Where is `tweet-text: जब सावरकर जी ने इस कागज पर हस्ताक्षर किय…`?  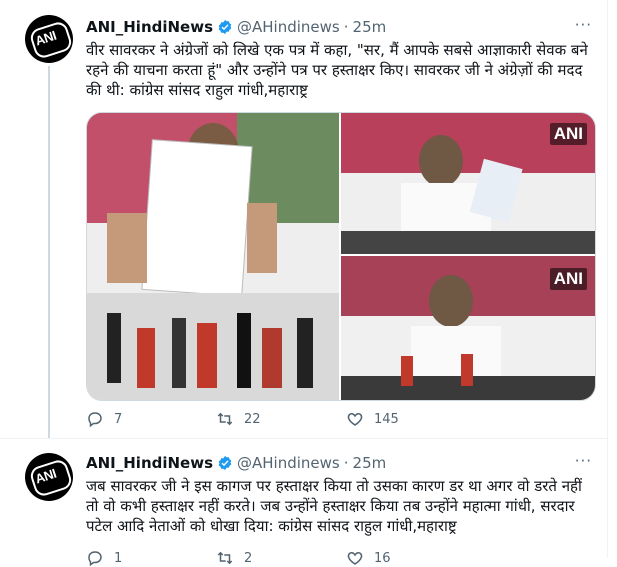
tweet-text: जब सावरकर जी ने इस कागज पर हस्ताक्षर किय… is located at coordinates (334, 506).